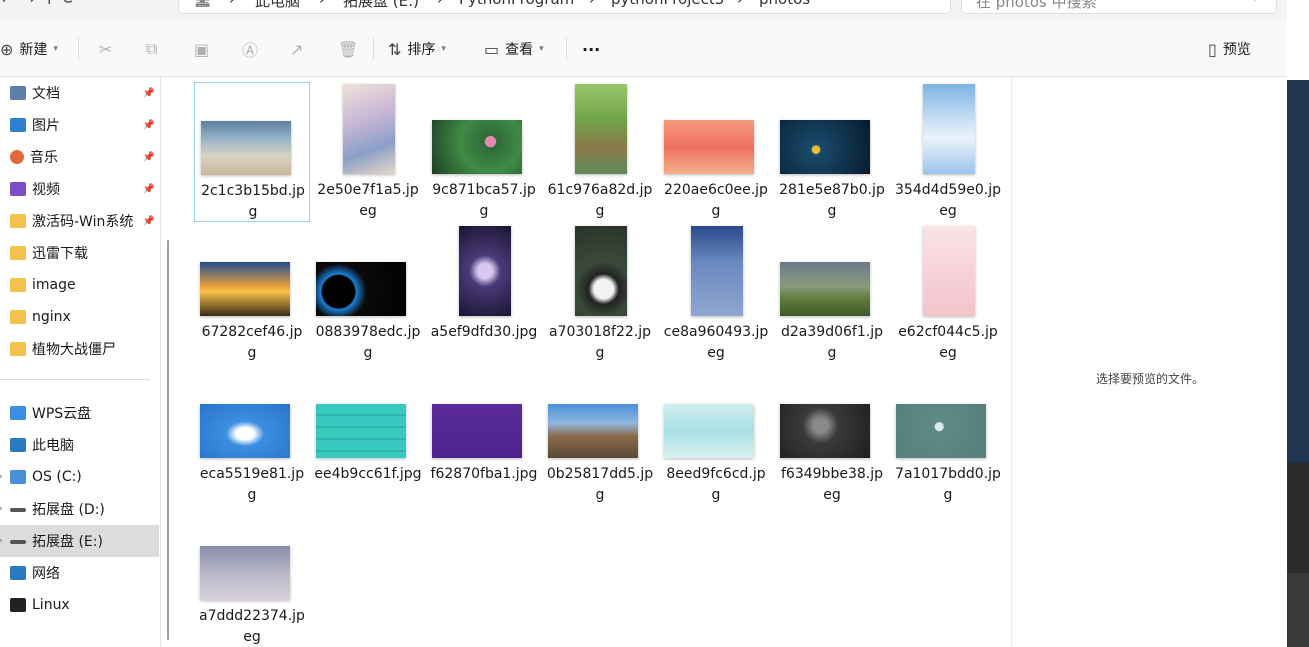  I want to click on sidebar-item: › 拓展盘 (E:), so click(79, 541).